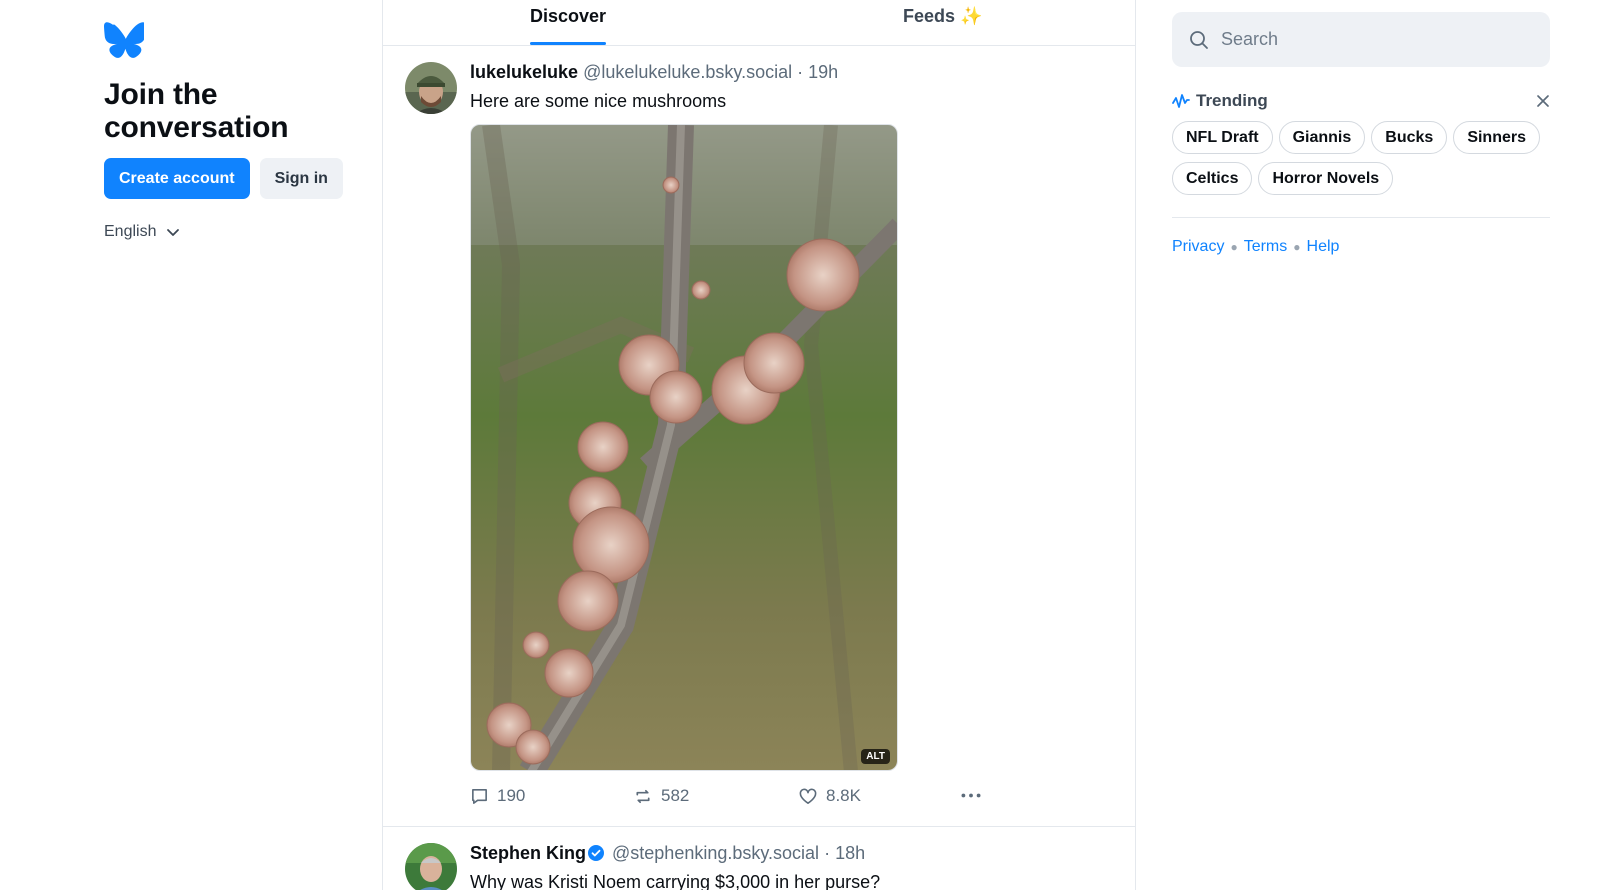 Image resolution: width=1612 pixels, height=890 pixels. I want to click on create-account-button: Create account, so click(177, 178).